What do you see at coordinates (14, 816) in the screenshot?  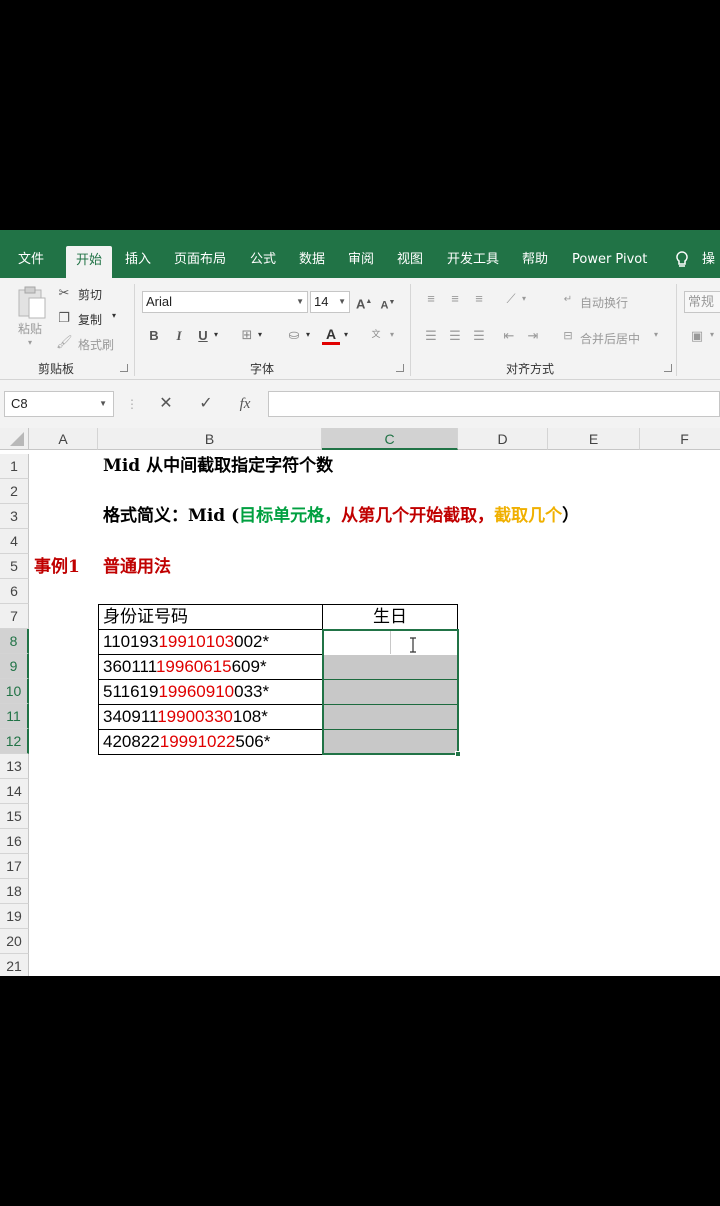 I see `row-header-15: 15` at bounding box center [14, 816].